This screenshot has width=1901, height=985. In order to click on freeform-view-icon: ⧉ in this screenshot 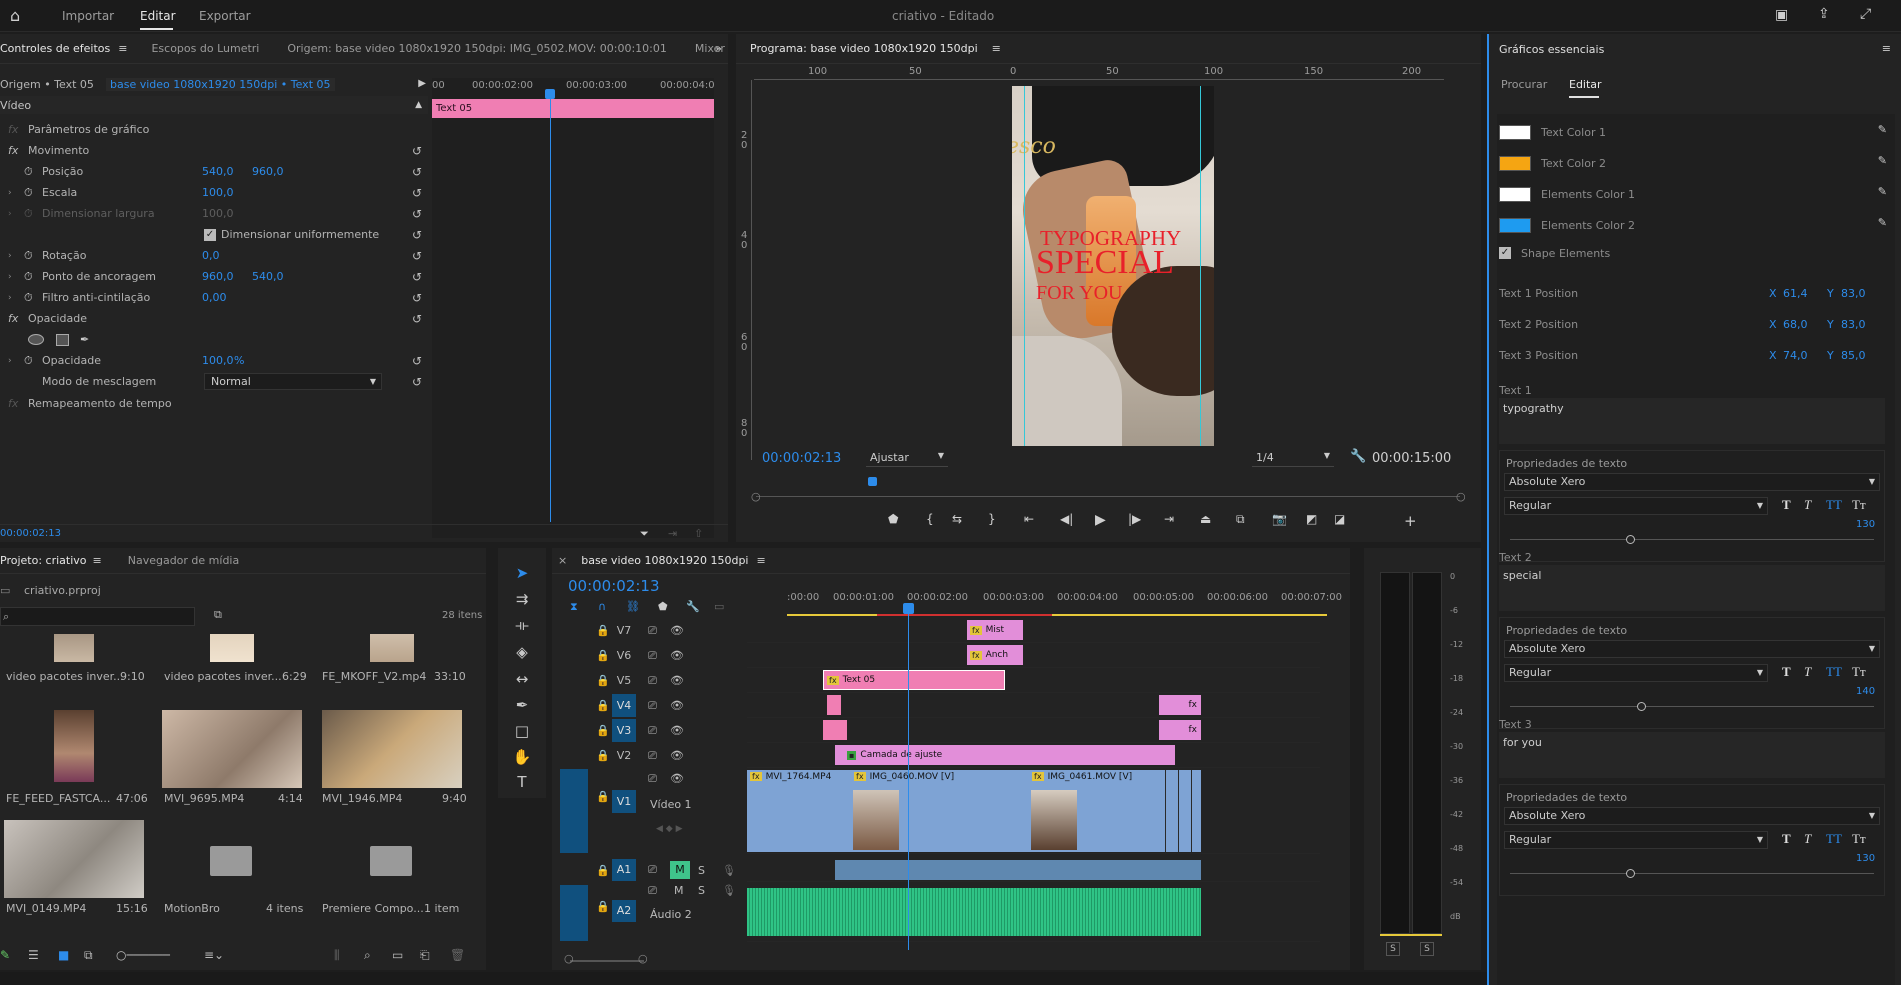, I will do `click(88, 955)`.